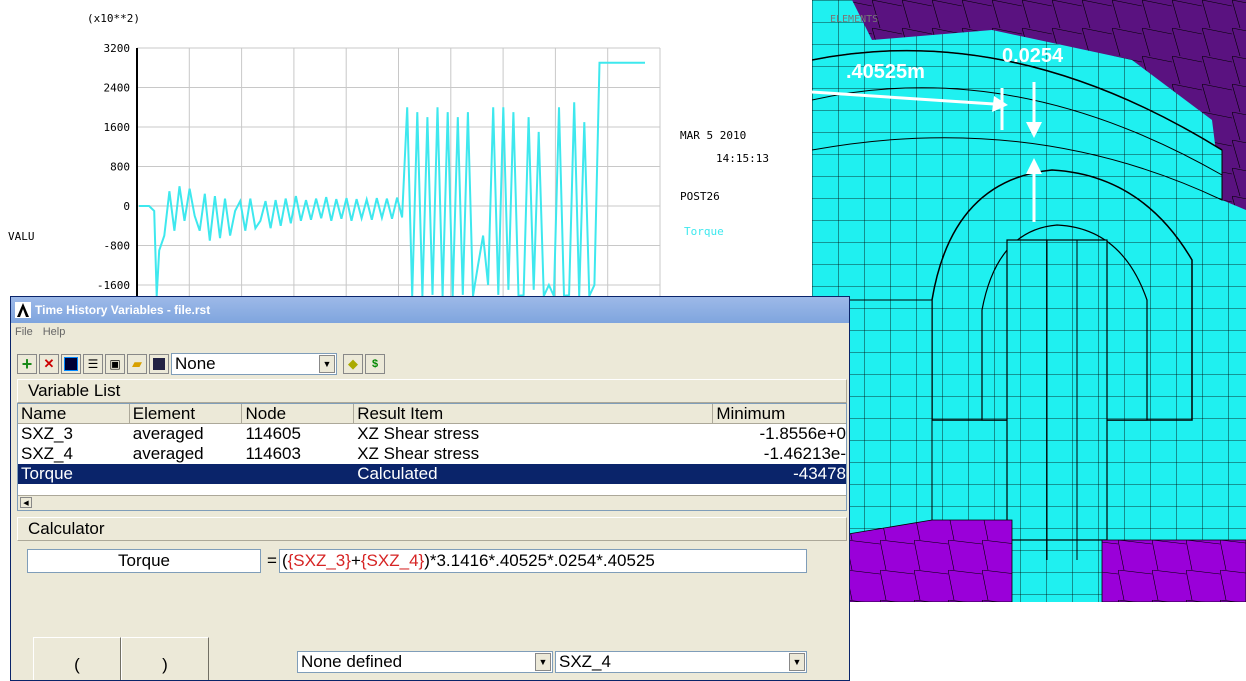 This screenshot has height=681, width=1246. Describe the element at coordinates (352, 661) in the screenshot. I see `function-combo-value: None defined` at that location.